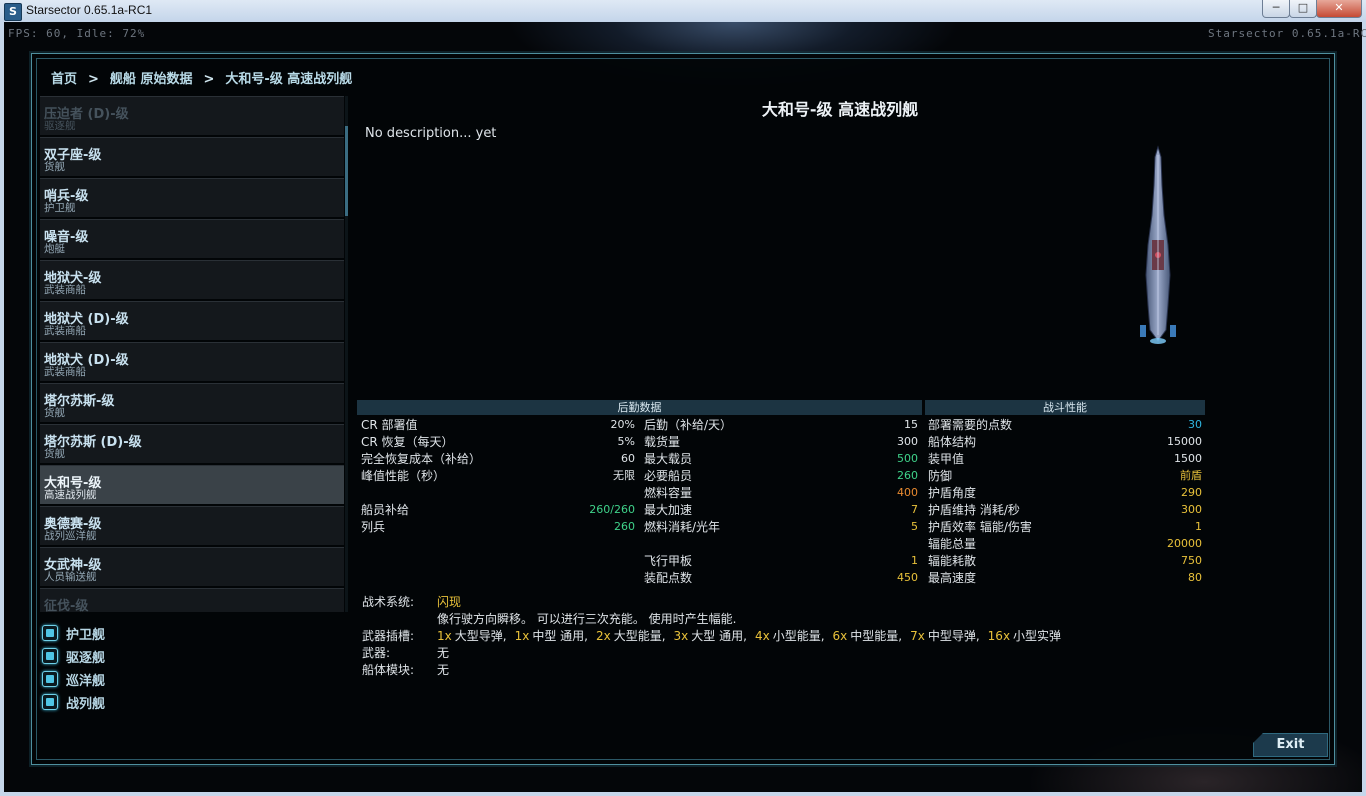  Describe the element at coordinates (681, 636) in the screenshot. I see `weapon-slot-count: 3x` at that location.